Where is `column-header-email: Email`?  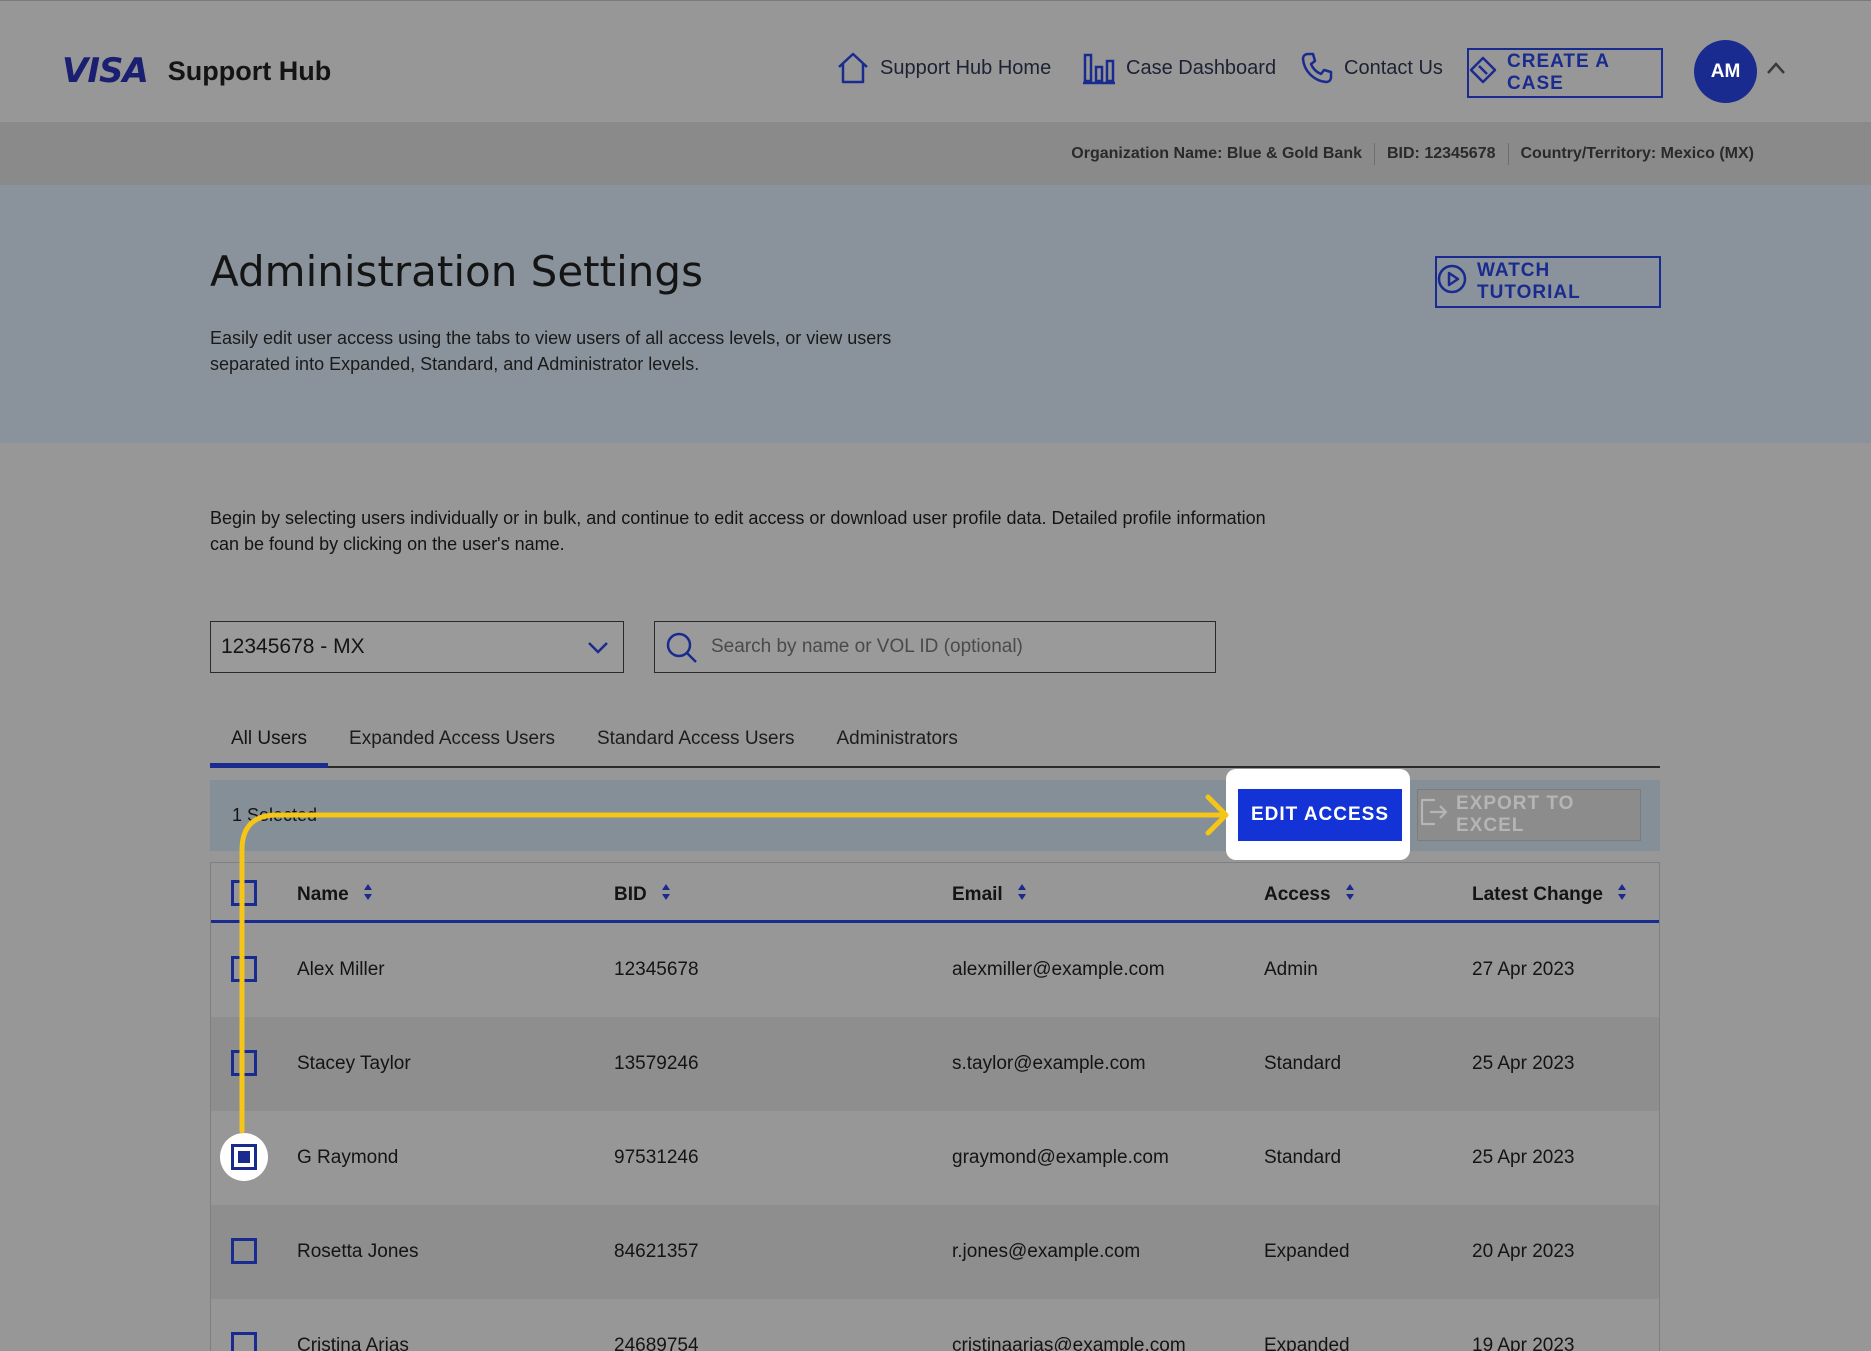
column-header-email: Email is located at coordinates (989, 895).